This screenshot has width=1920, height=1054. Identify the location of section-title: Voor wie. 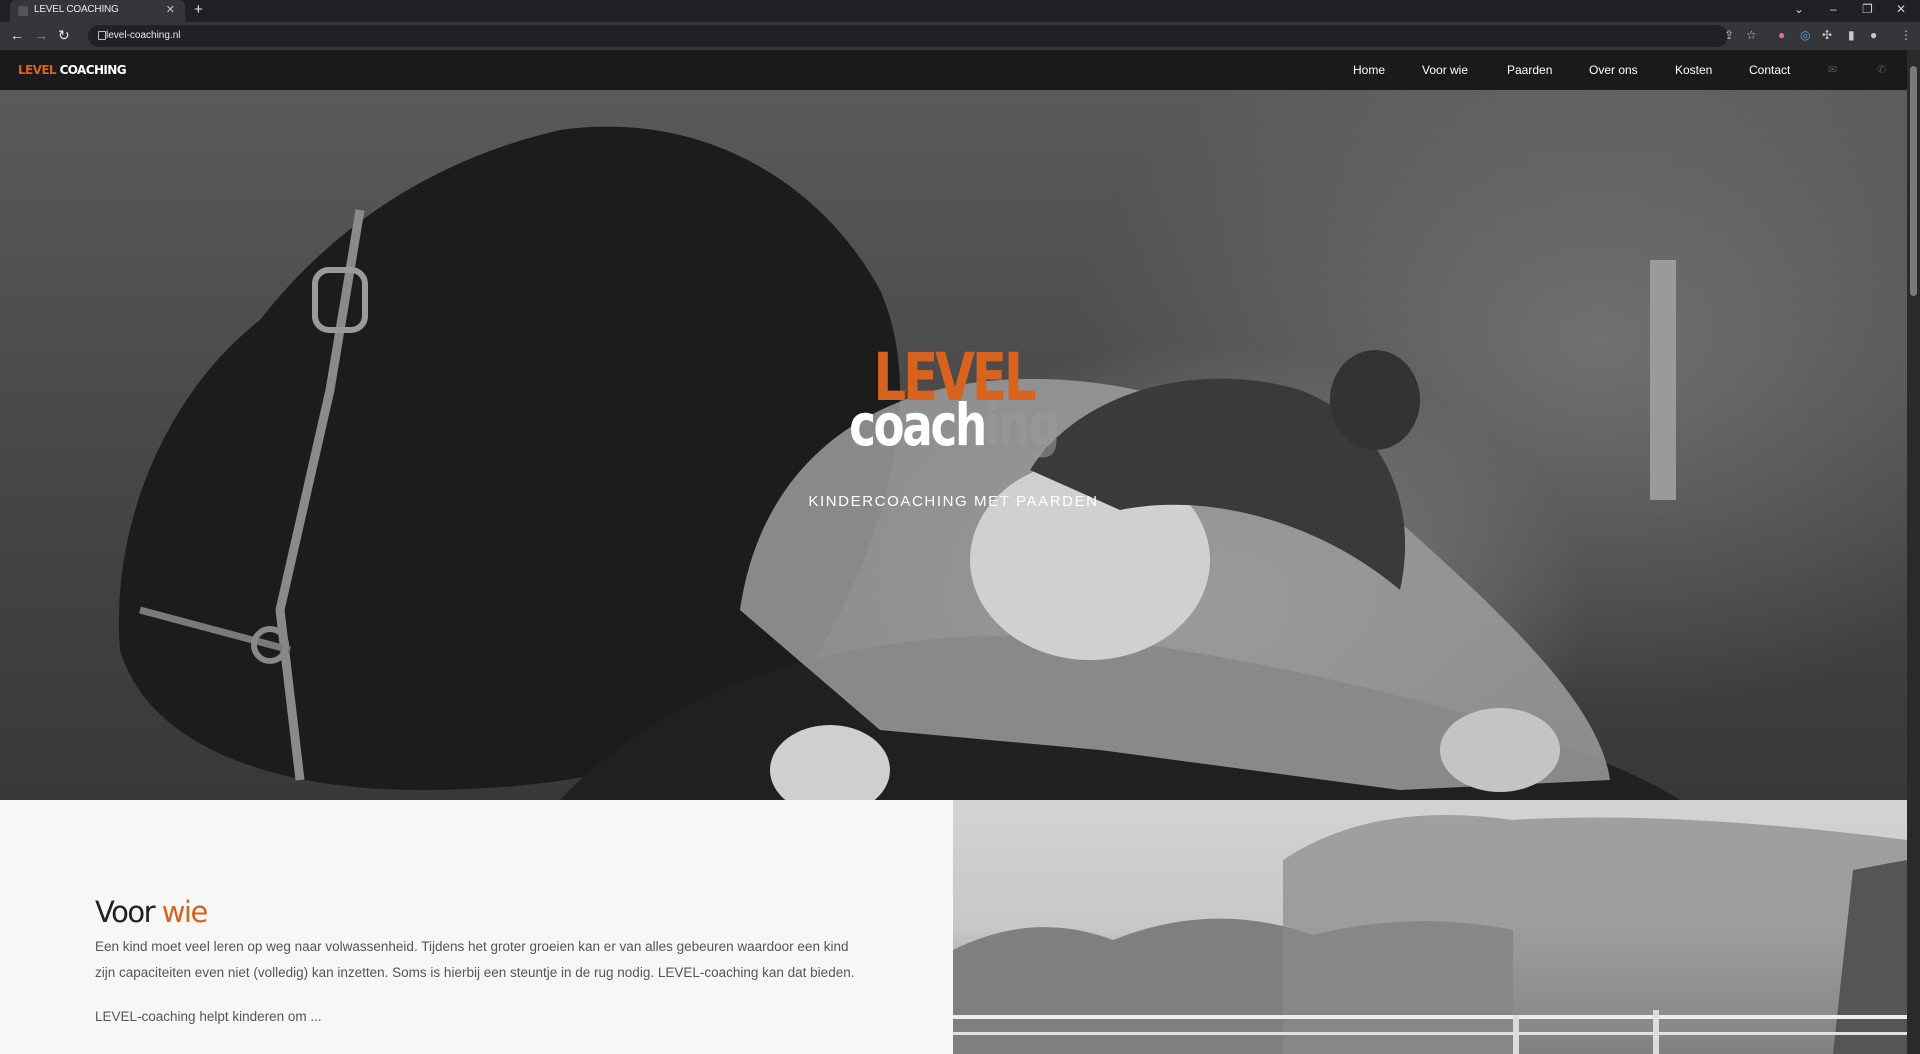
(152, 912).